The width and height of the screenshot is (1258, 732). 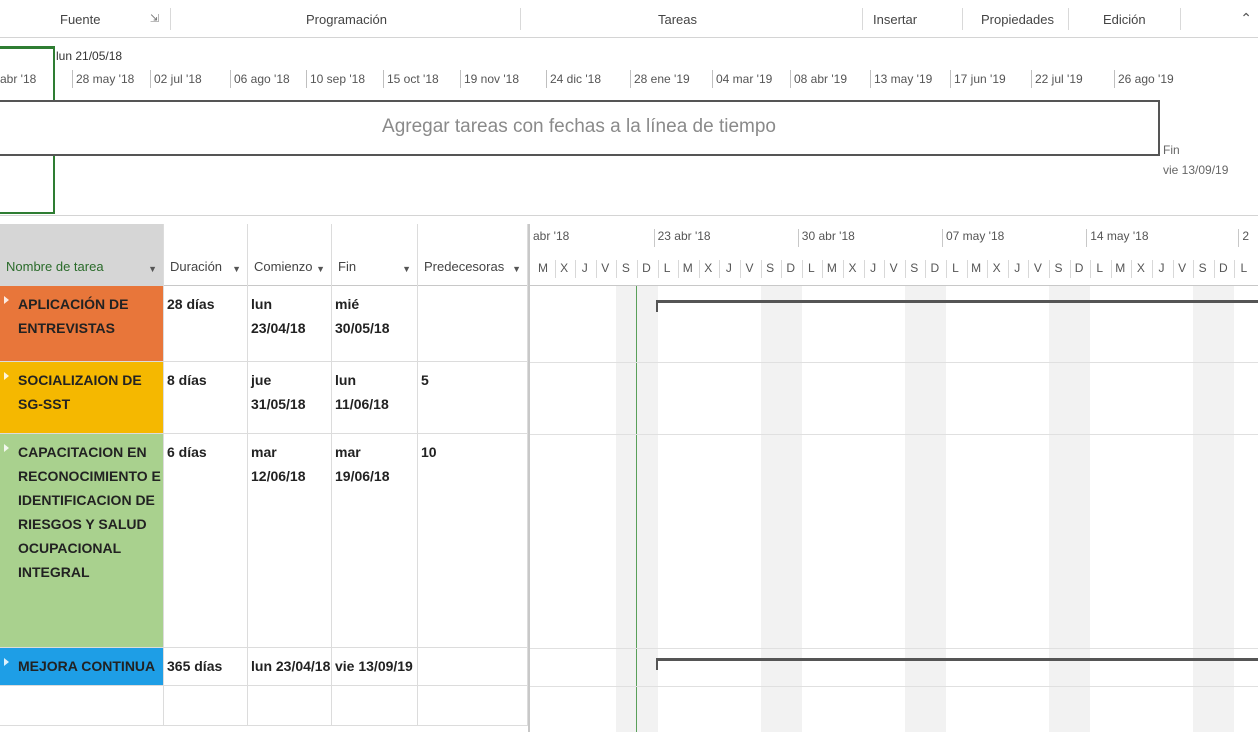 I want to click on timeline-today-label: lun 21/05/18, so click(x=89, y=56).